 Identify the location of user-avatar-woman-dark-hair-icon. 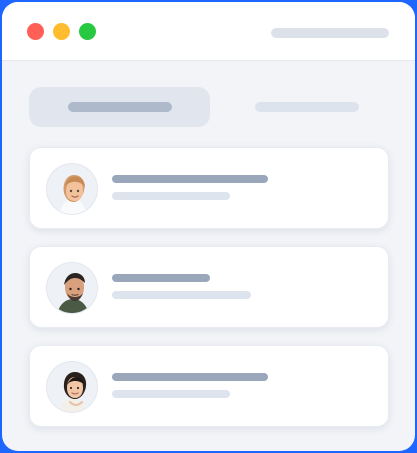
(72, 387).